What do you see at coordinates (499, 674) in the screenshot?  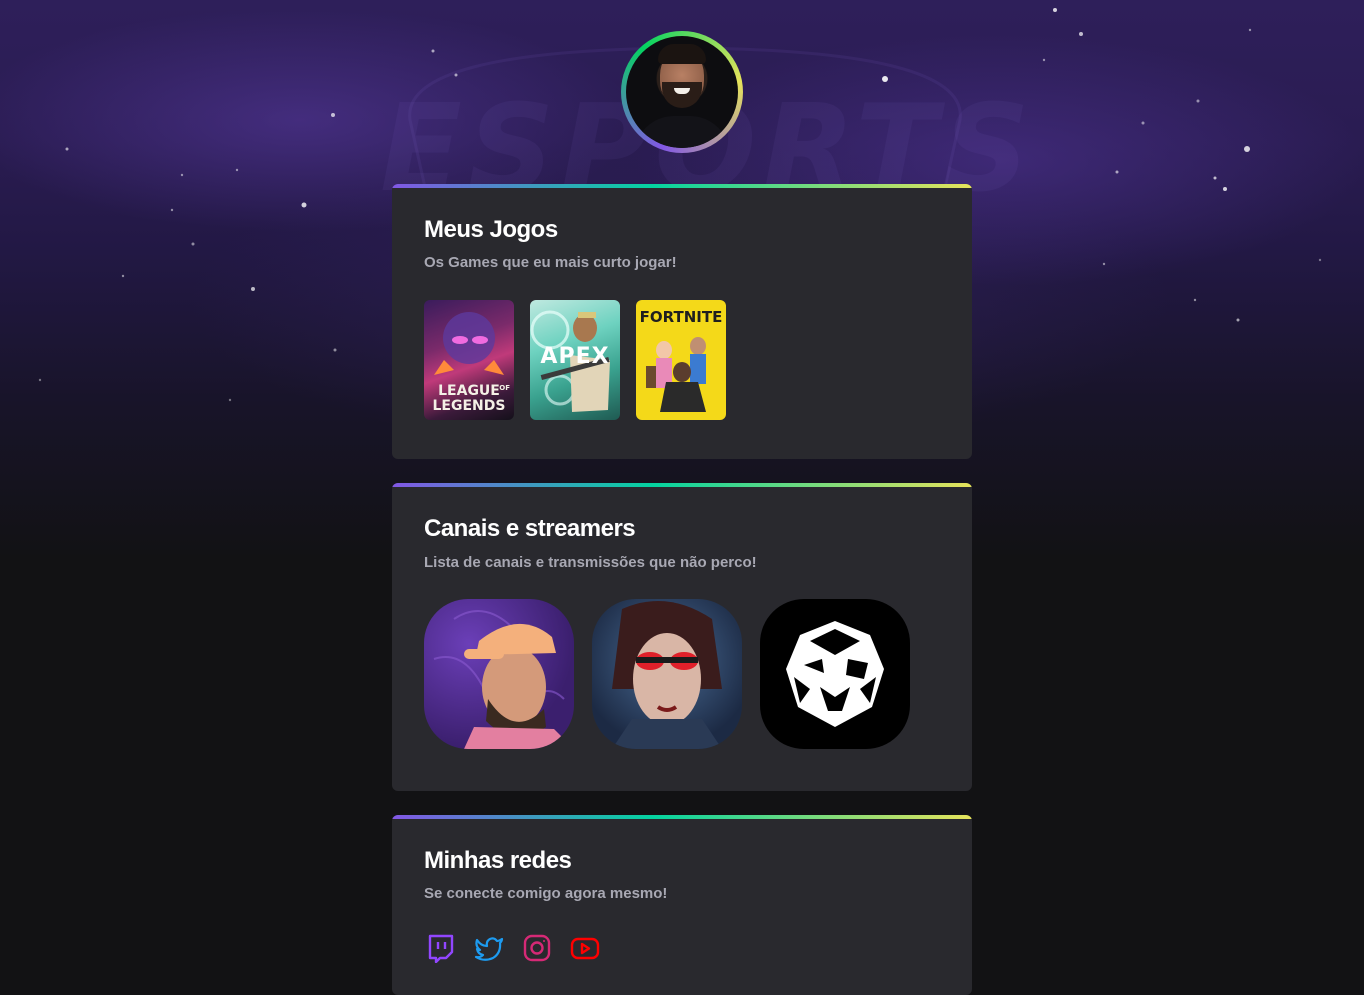 I see `streamer-1-avatar` at bounding box center [499, 674].